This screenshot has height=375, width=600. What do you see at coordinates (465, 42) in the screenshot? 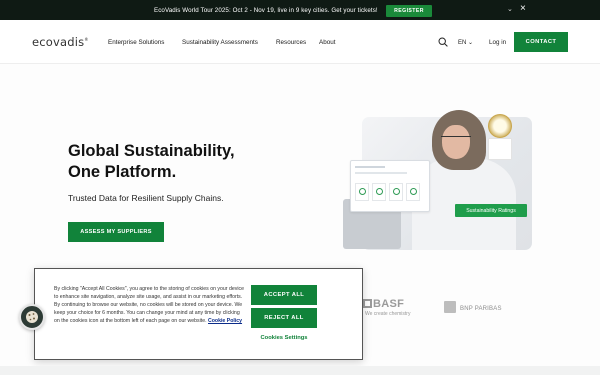
I see `language-selector: EN ⌄` at bounding box center [465, 42].